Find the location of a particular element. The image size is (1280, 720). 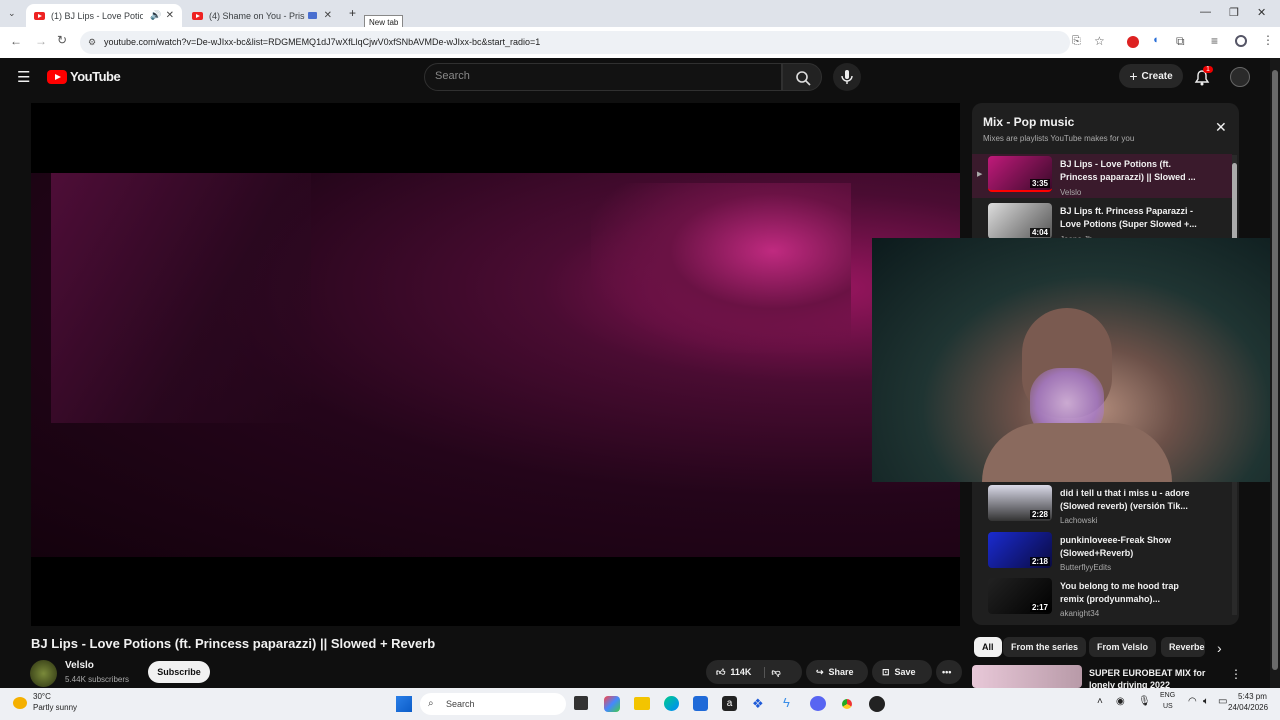

app-icon: ϟ is located at coordinates (786, 702).